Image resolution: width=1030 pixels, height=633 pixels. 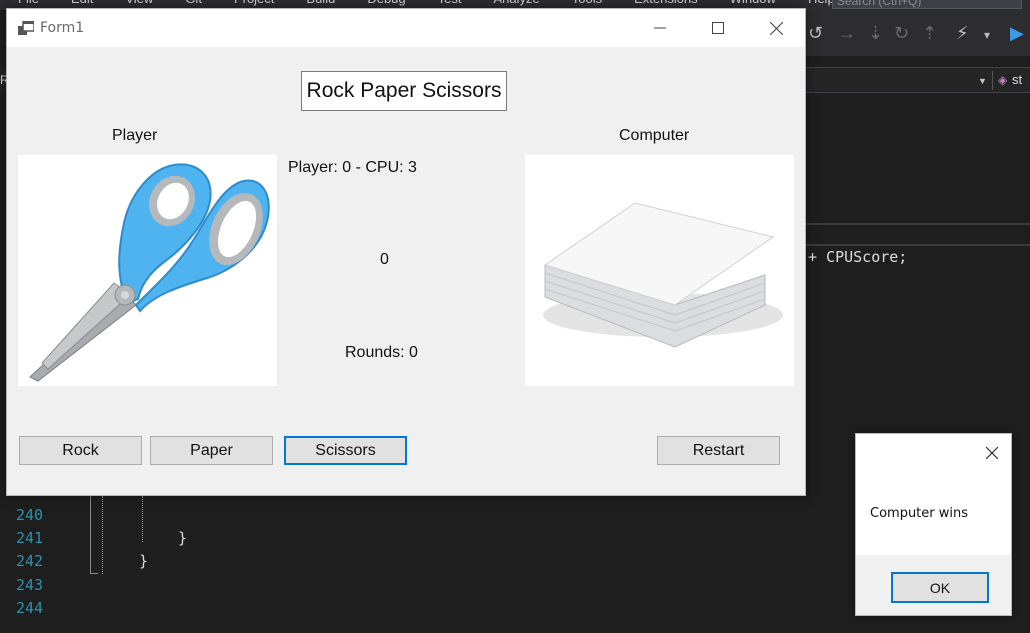 I want to click on collapse-guide, so click(x=90, y=535).